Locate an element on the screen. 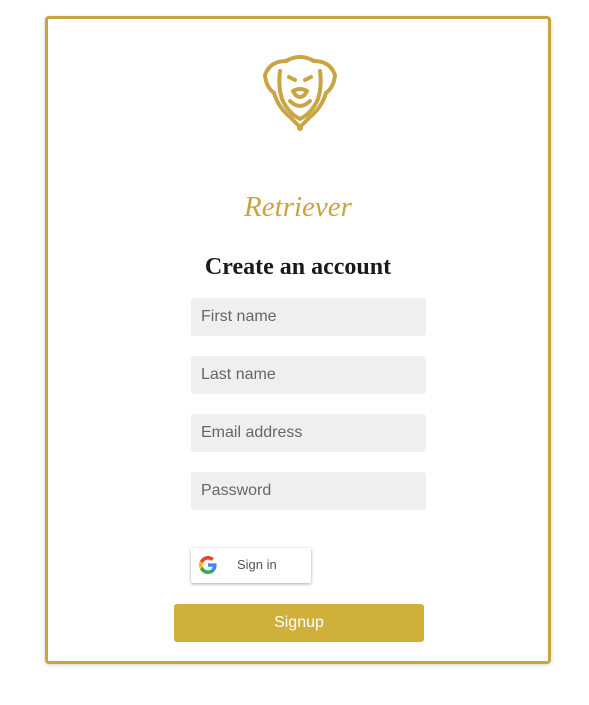  google-signin-button: Sign in is located at coordinates (251, 565).